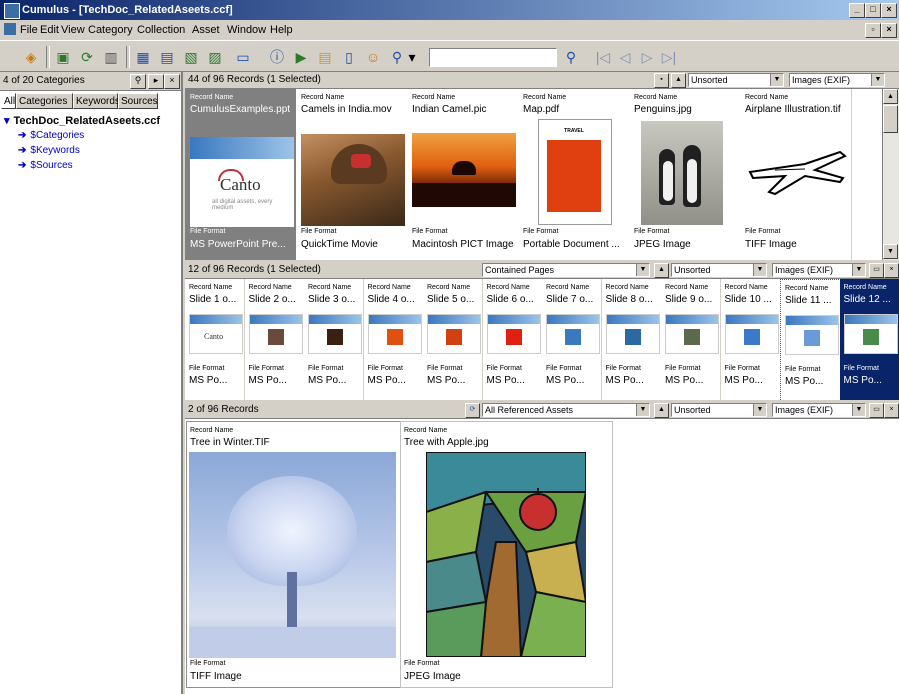 The height and width of the screenshot is (694, 899). Describe the element at coordinates (49, 150) in the screenshot. I see `tree-item-keywords: ➔ $Keywords` at that location.